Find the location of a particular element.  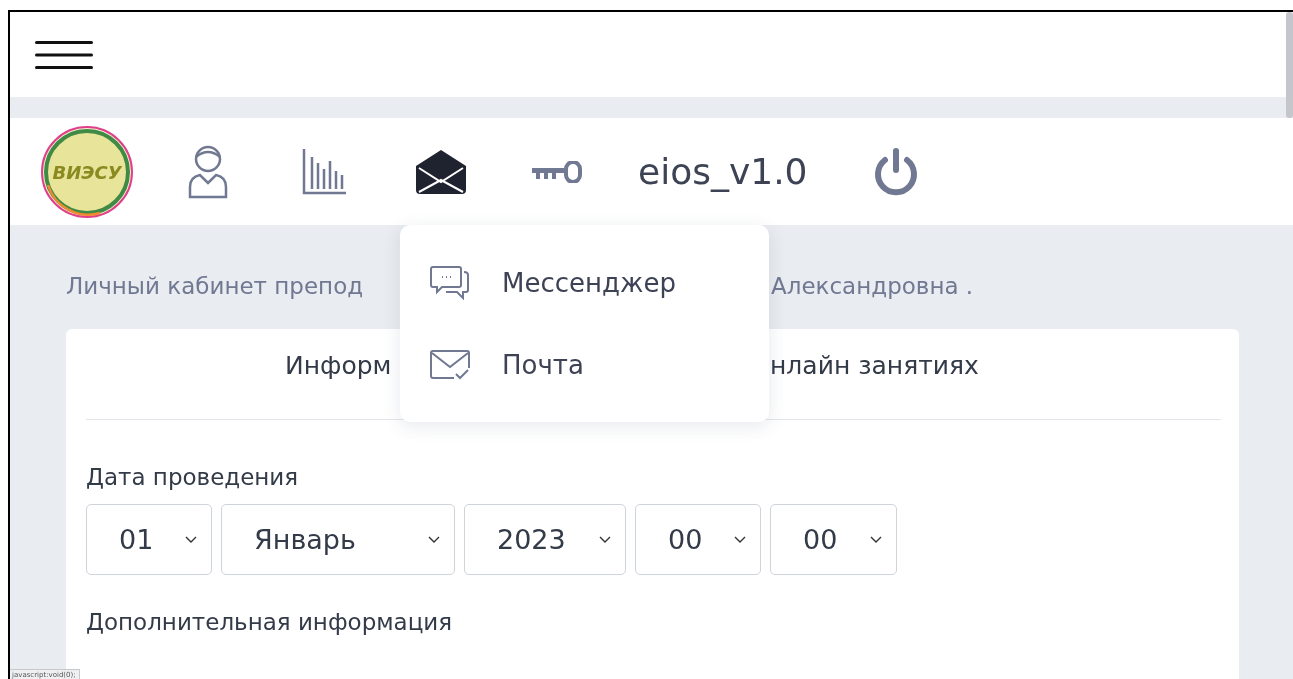

open-envelope-icon is located at coordinates (441, 171).